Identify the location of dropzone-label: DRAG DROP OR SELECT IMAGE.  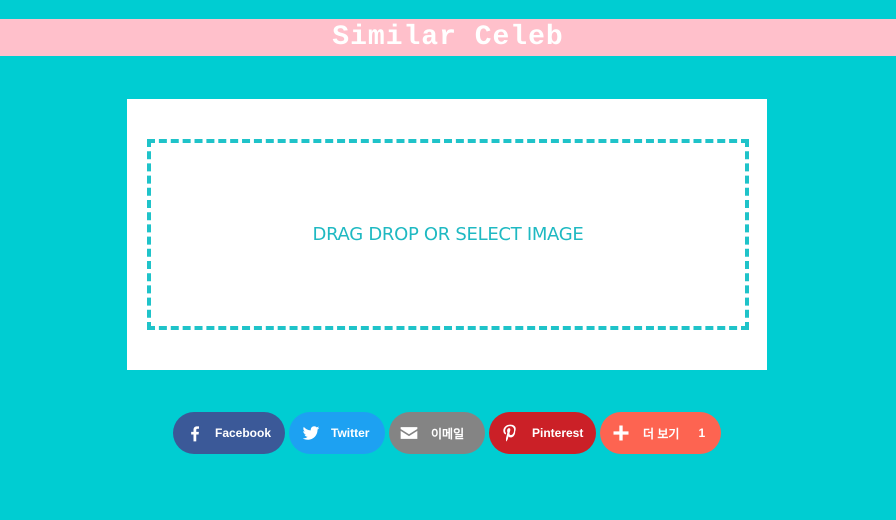
(448, 234).